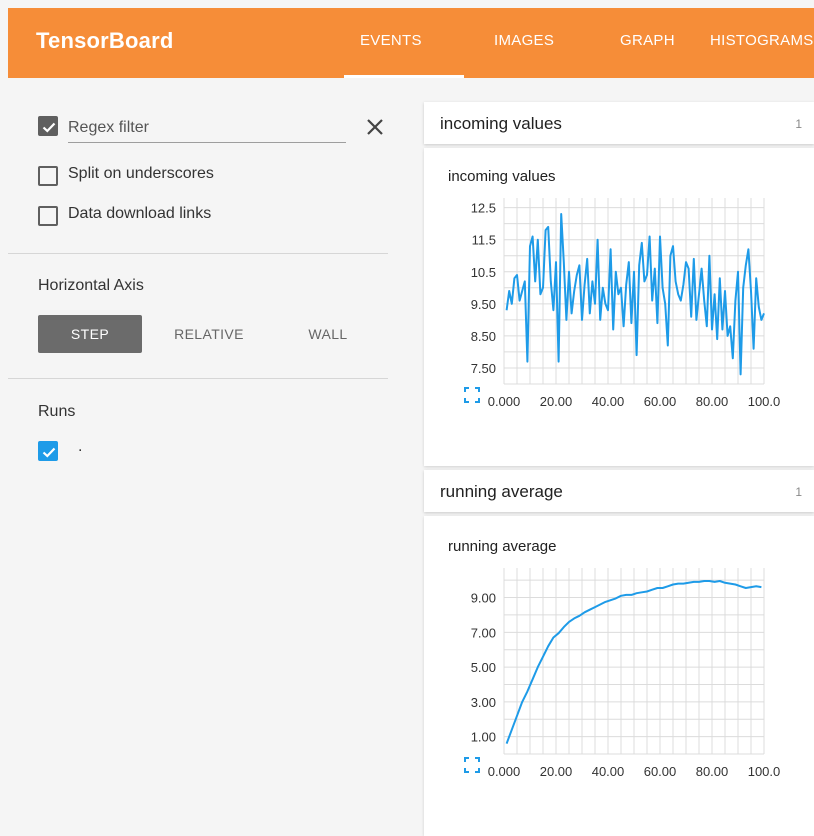 The height and width of the screenshot is (836, 814). I want to click on run-label: ., so click(80, 446).